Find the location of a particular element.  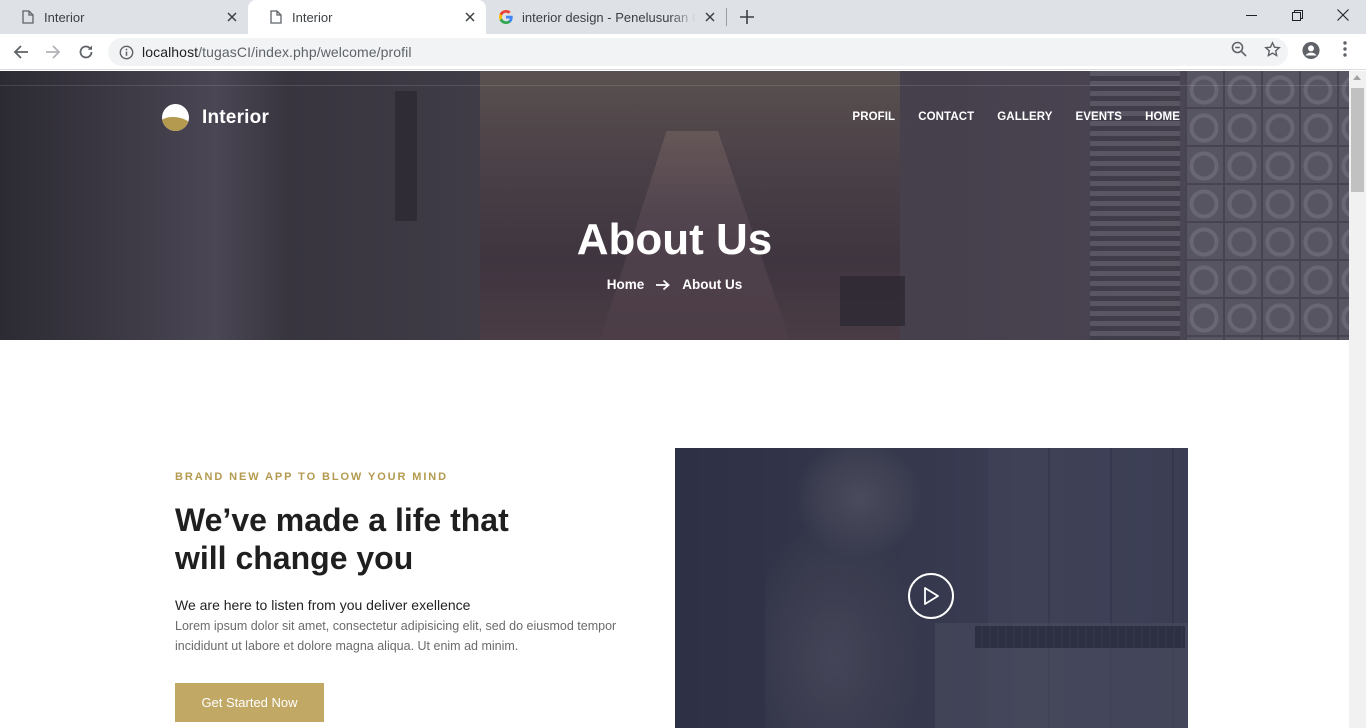

breadcrumb-home: Home is located at coordinates (626, 284).